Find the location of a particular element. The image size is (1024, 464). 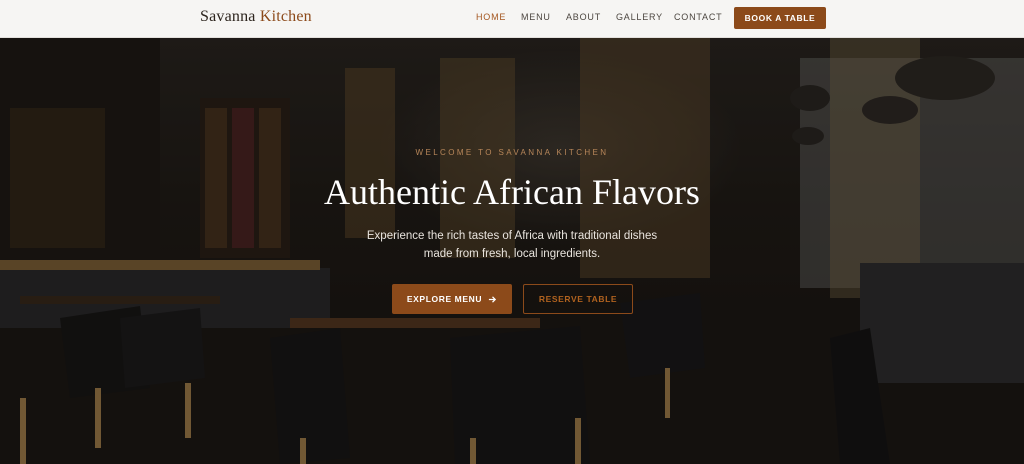

explore-menu-button: EXPLORE MENU is located at coordinates (452, 299).